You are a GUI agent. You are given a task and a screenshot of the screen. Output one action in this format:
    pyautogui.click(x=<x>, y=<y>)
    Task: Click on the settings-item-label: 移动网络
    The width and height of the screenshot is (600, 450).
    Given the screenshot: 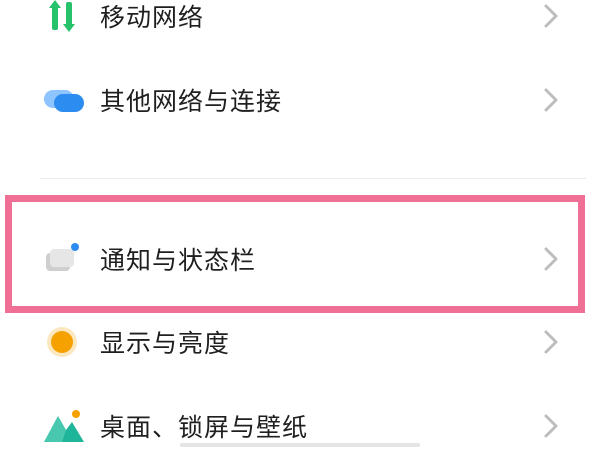 What is the action you would take?
    pyautogui.click(x=152, y=17)
    